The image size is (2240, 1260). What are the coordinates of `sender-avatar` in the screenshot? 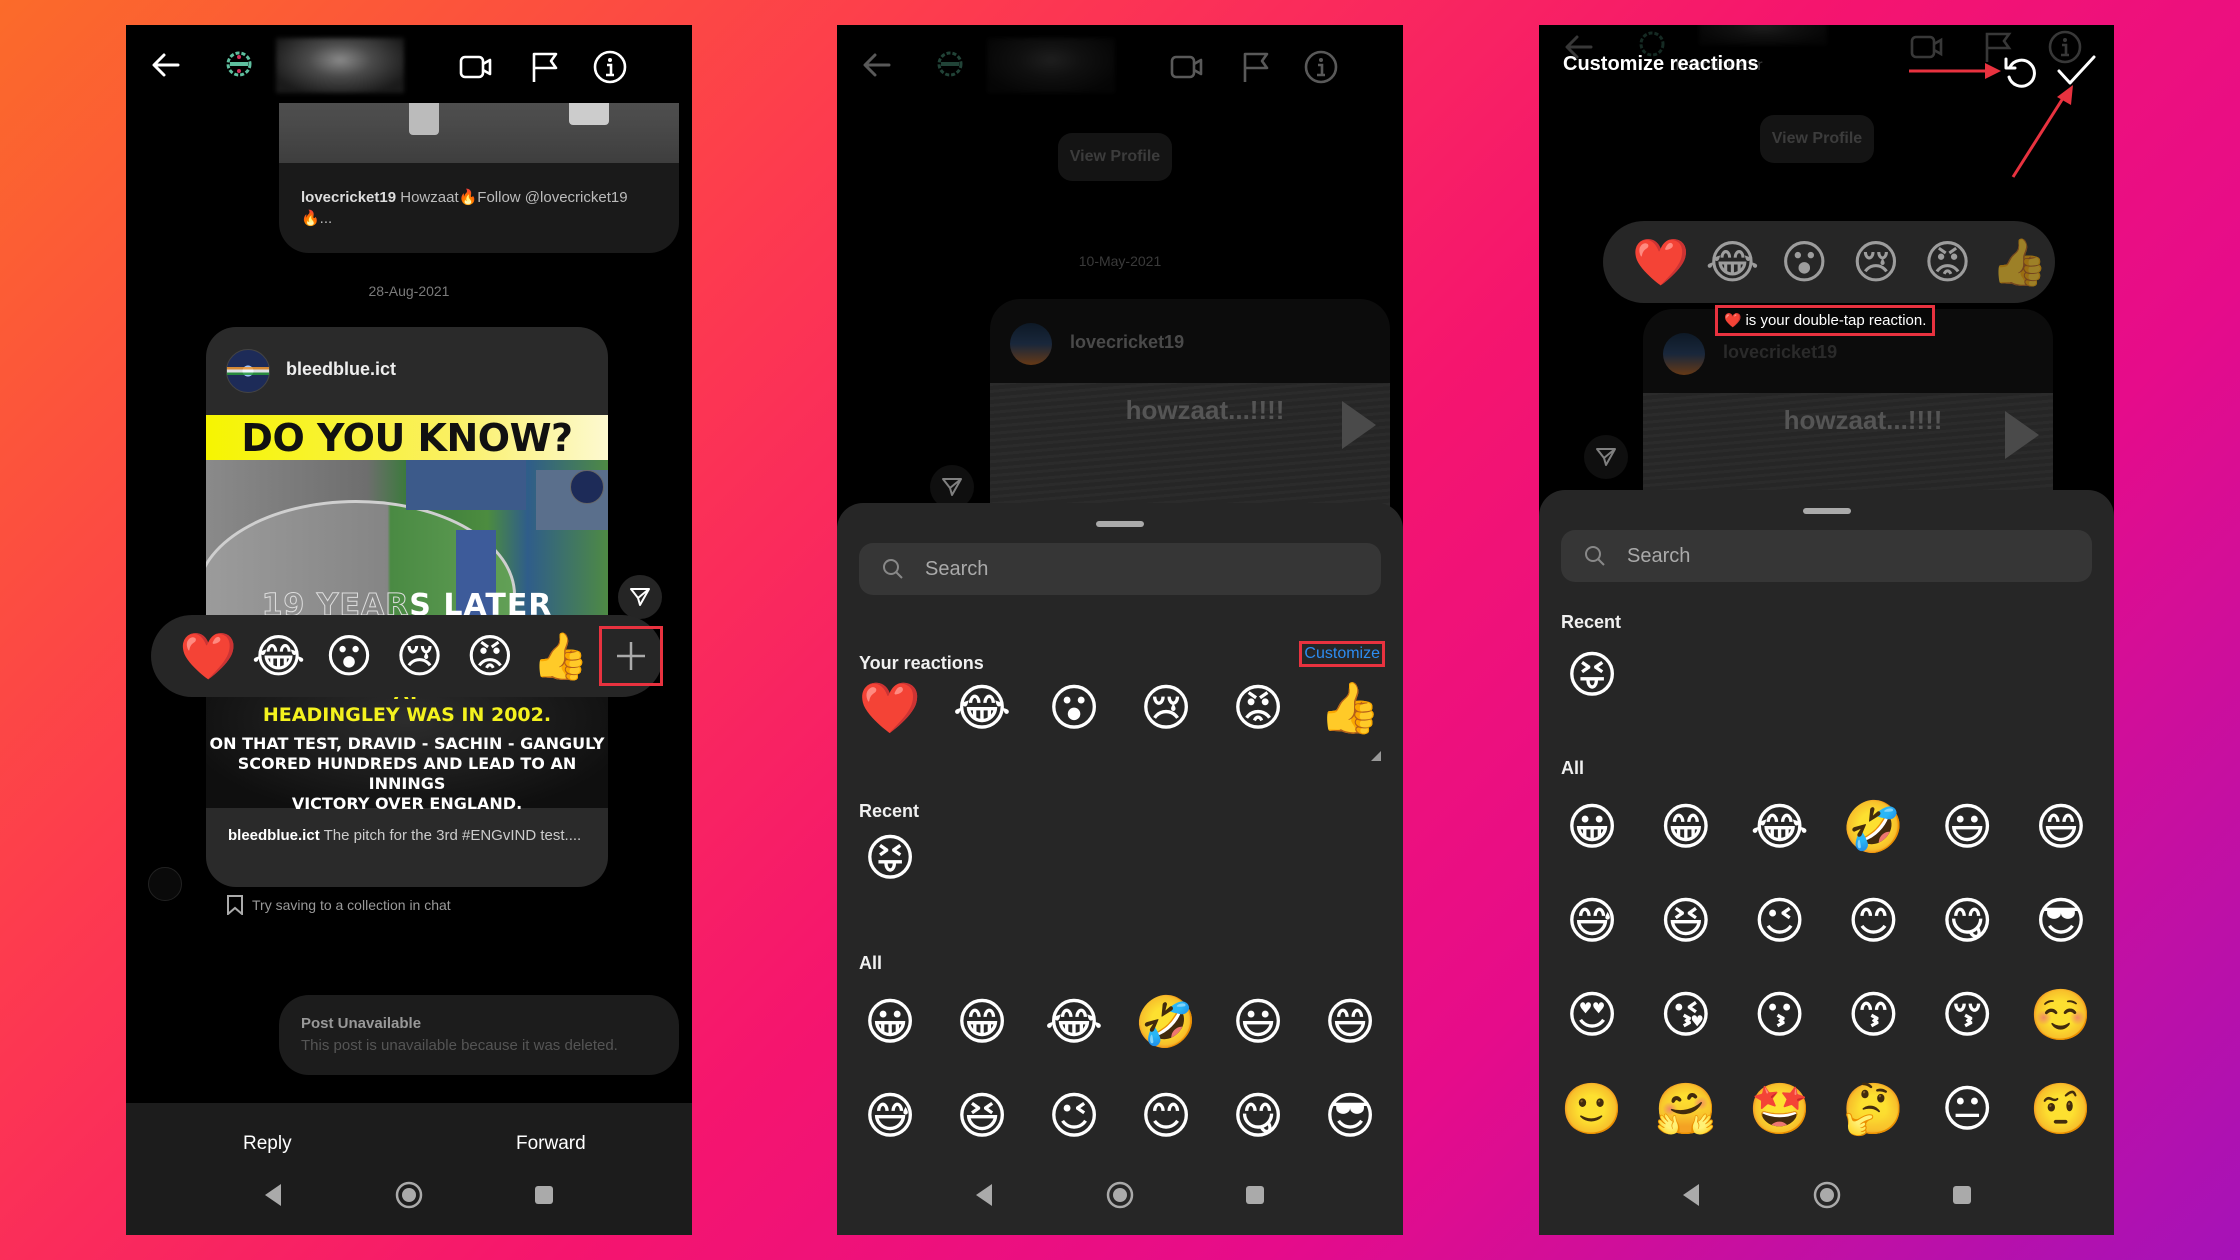 It's located at (165, 884).